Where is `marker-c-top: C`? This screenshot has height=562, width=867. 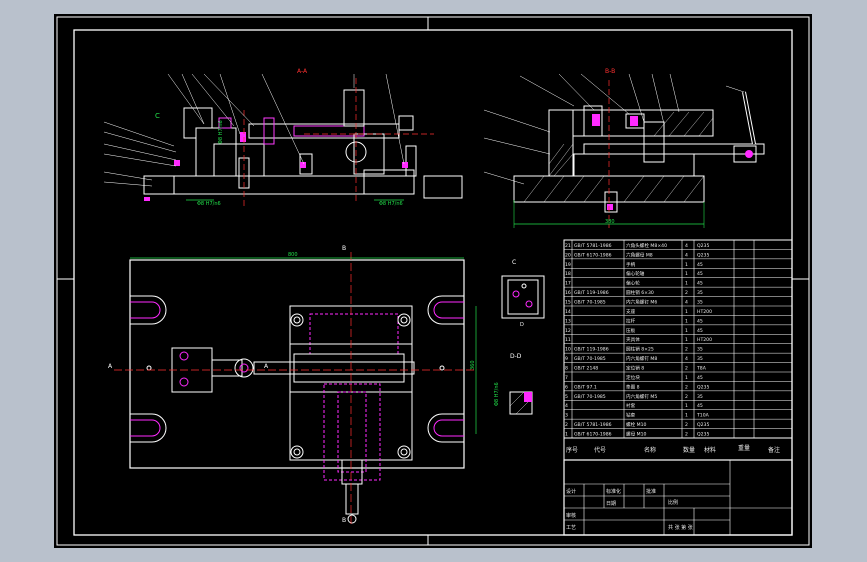 marker-c-top: C is located at coordinates (514, 262).